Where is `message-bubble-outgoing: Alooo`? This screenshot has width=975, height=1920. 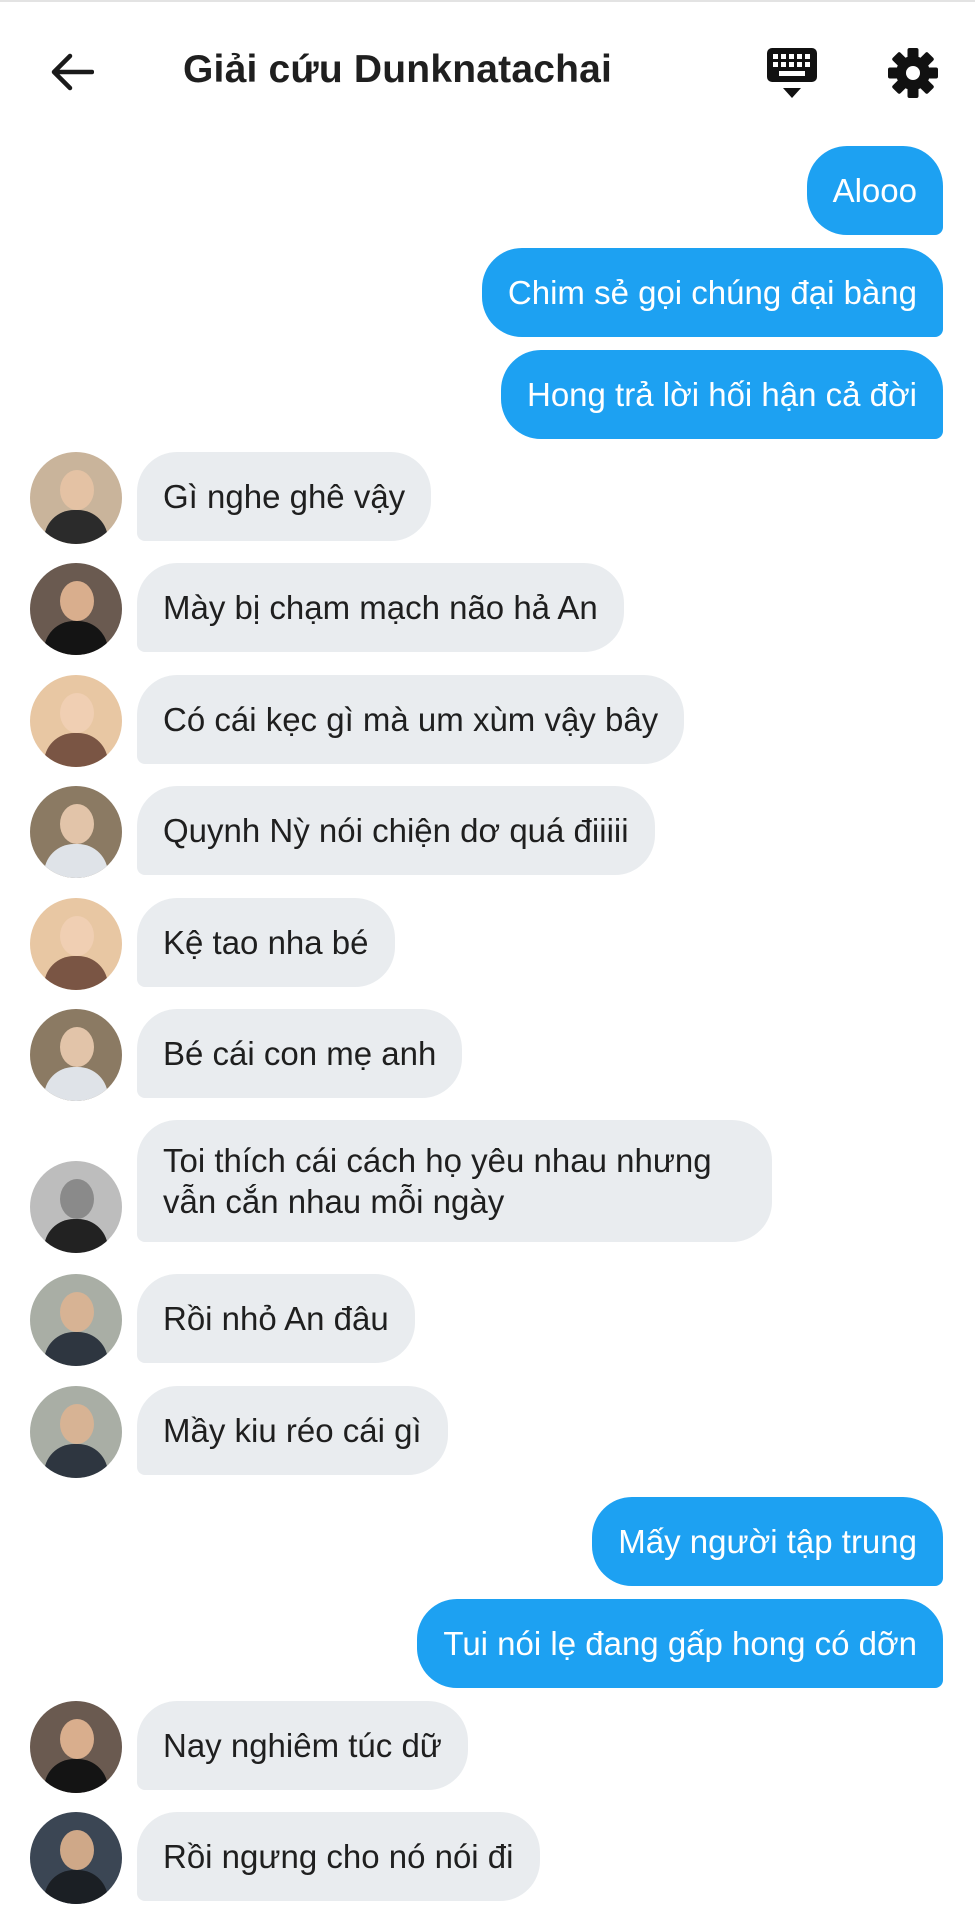
message-bubble-outgoing: Alooo is located at coordinates (874, 190).